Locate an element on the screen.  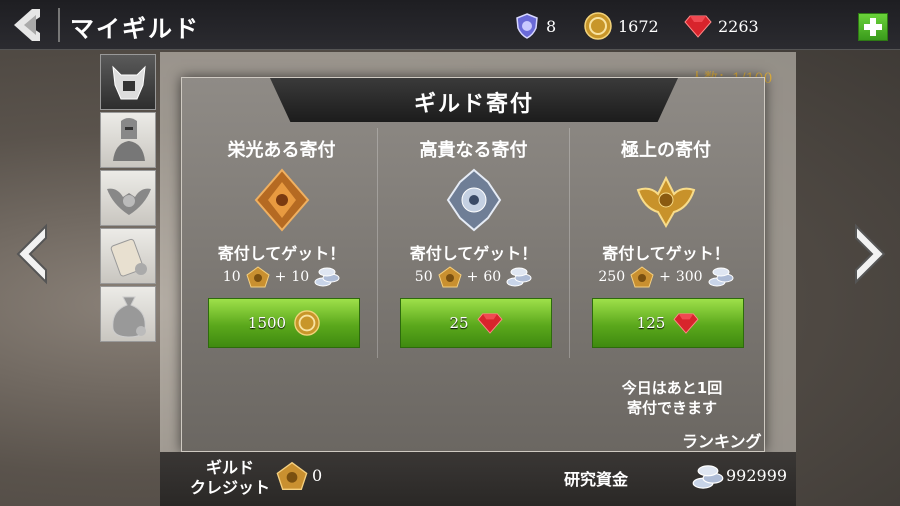
bottom-bar: ギルド クレジット 0 研究資金 992999 is located at coordinates (478, 479).